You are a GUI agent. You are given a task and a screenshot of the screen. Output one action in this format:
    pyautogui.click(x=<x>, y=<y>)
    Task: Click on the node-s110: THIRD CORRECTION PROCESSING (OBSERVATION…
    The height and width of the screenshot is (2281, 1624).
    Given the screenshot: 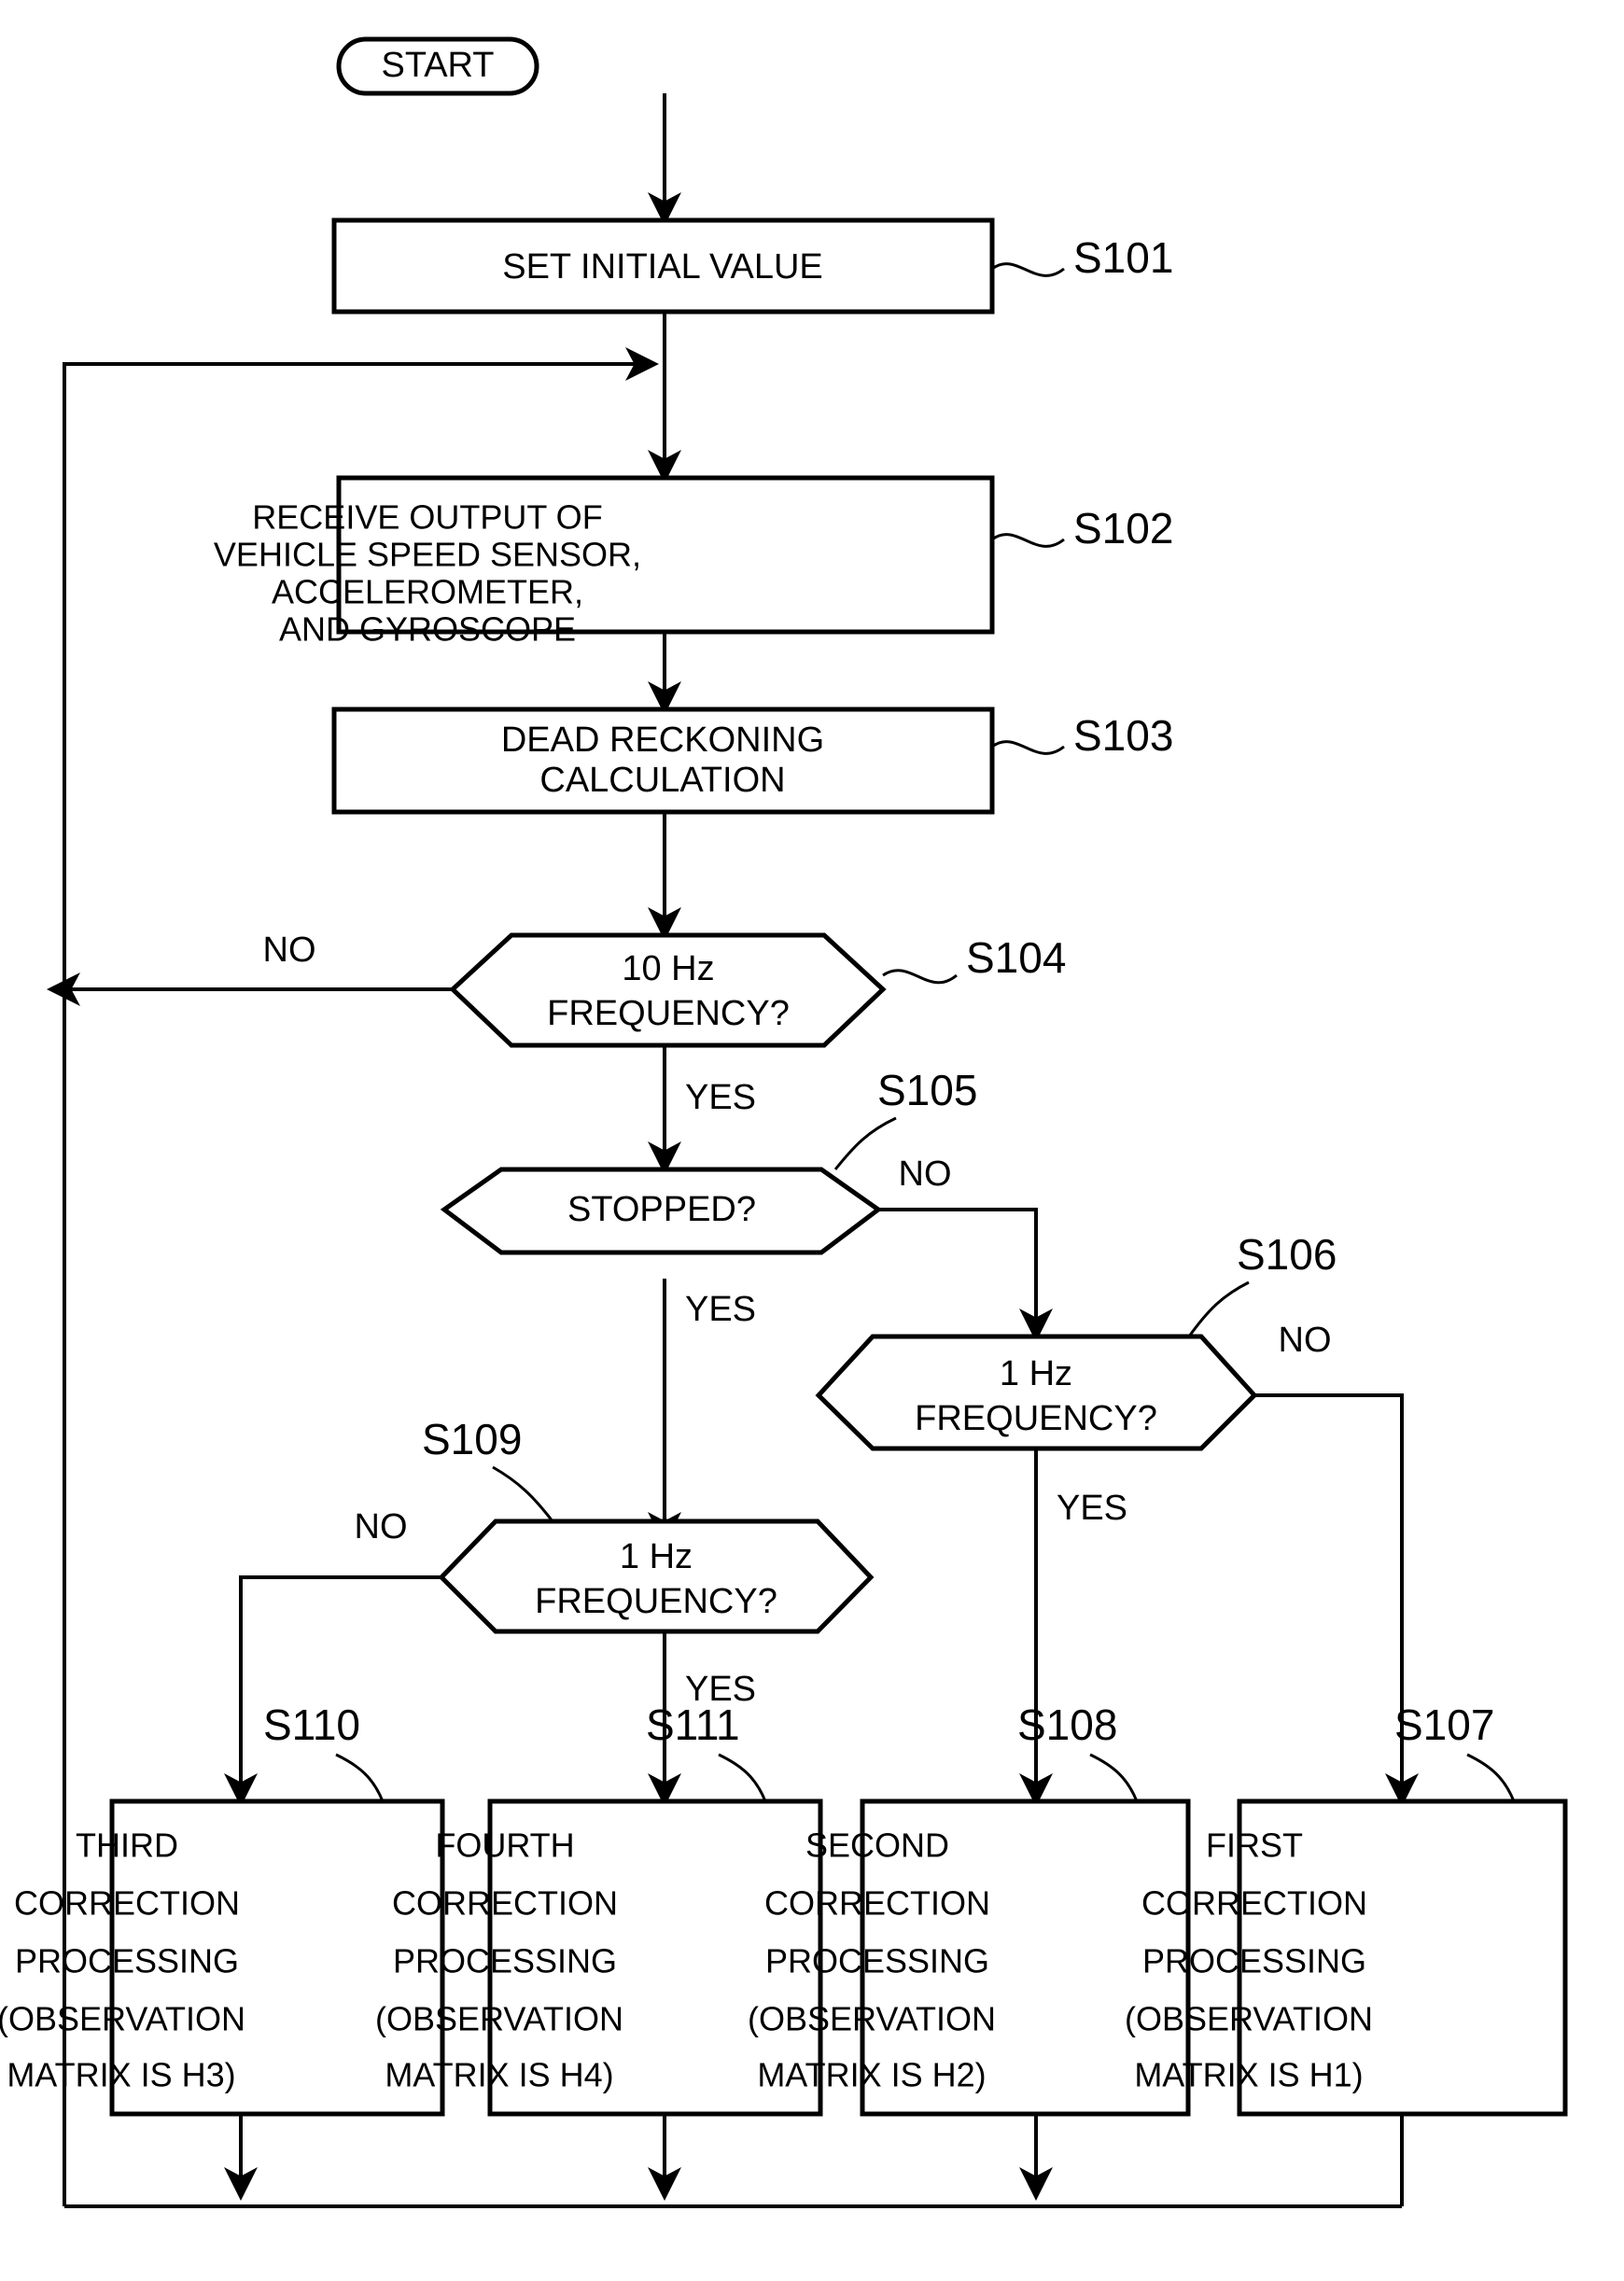 What is the action you would take?
    pyautogui.click(x=222, y=1957)
    